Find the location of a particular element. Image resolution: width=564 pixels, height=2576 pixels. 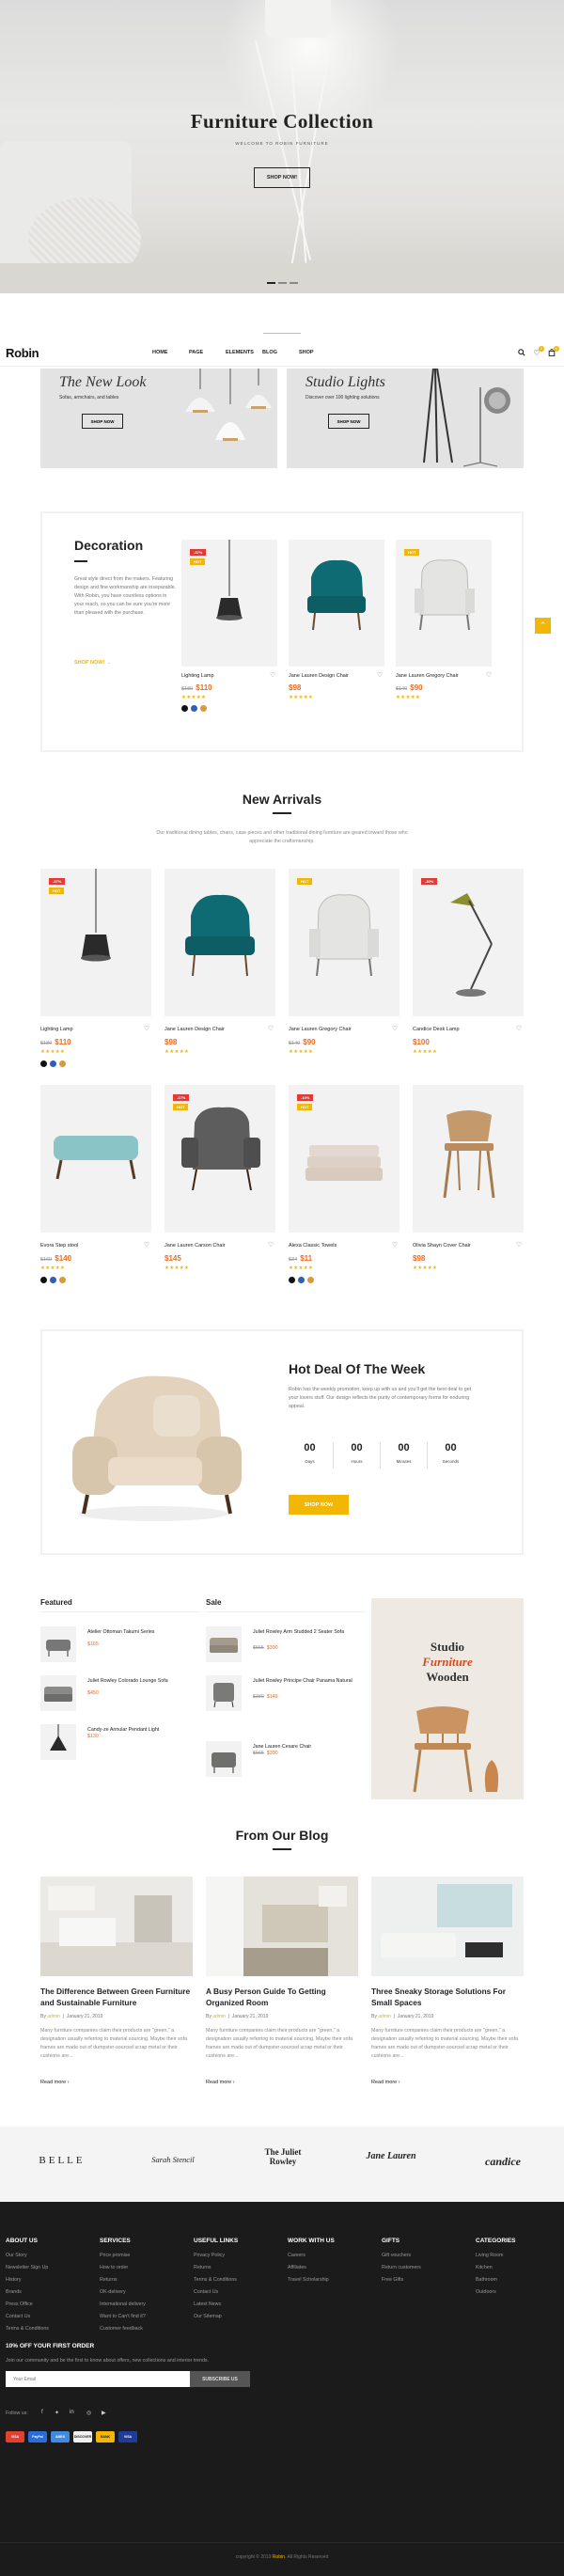

nav-item-blog: BLOG is located at coordinates (280, 352).